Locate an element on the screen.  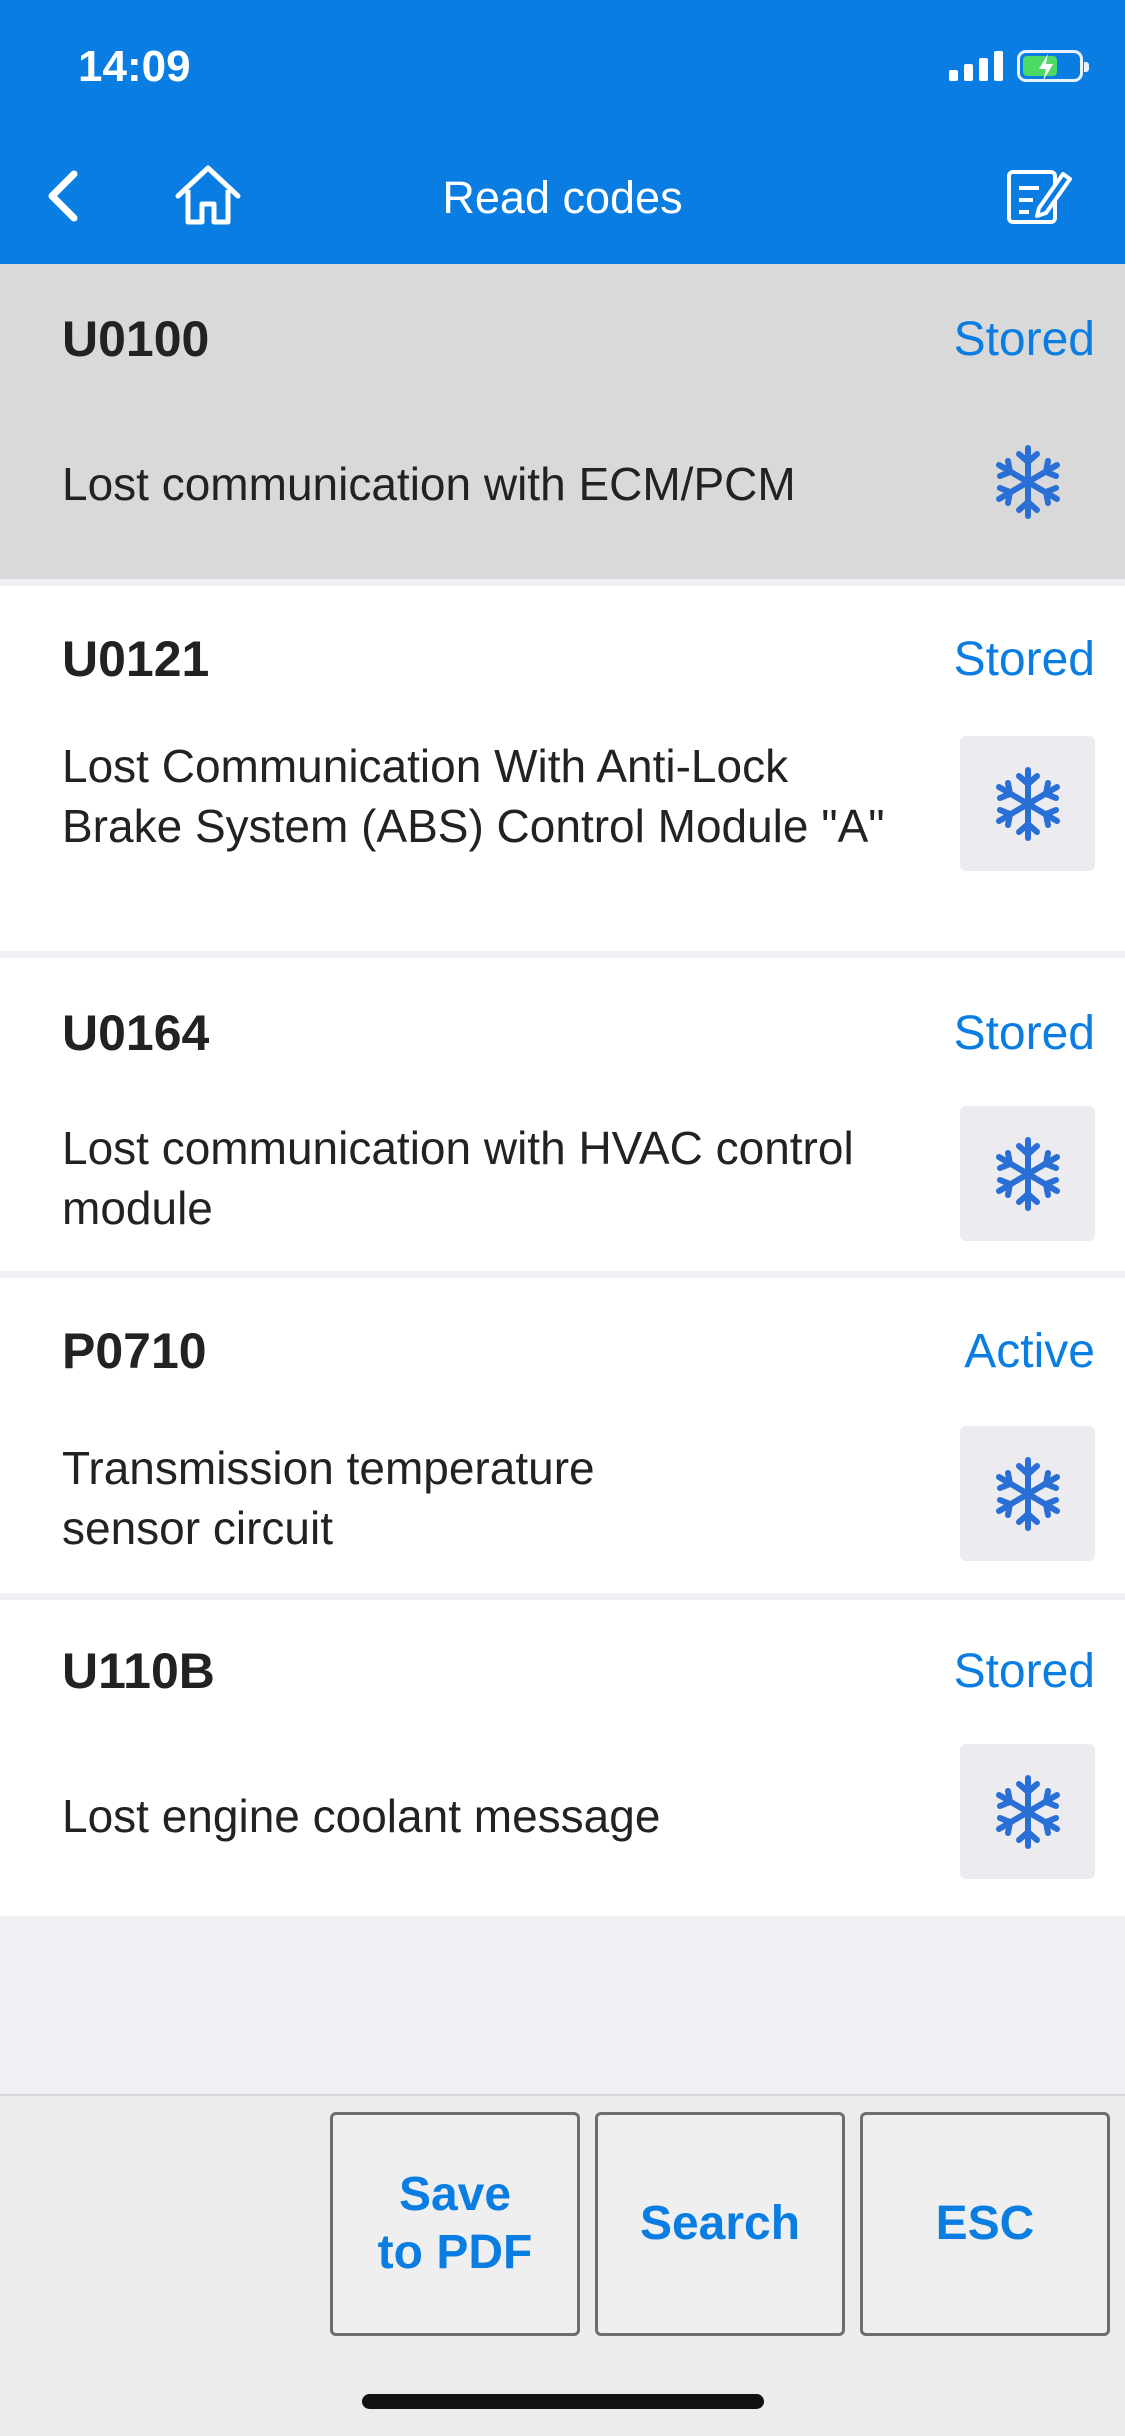
save-to-pdf-label: Save to PDF is located at coordinates (455, 2223).